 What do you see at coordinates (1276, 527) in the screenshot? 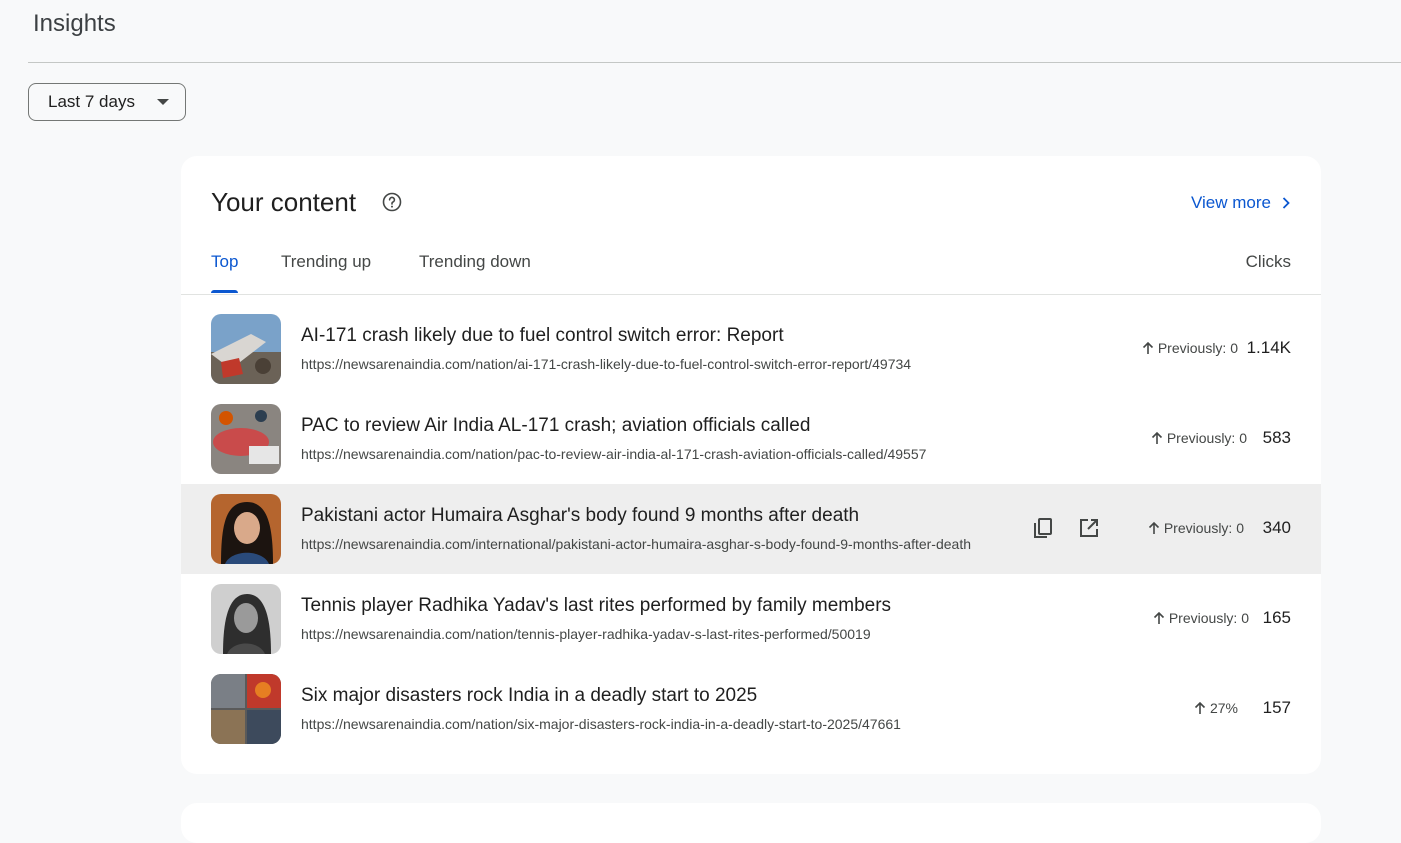
I see `click-count: 340` at bounding box center [1276, 527].